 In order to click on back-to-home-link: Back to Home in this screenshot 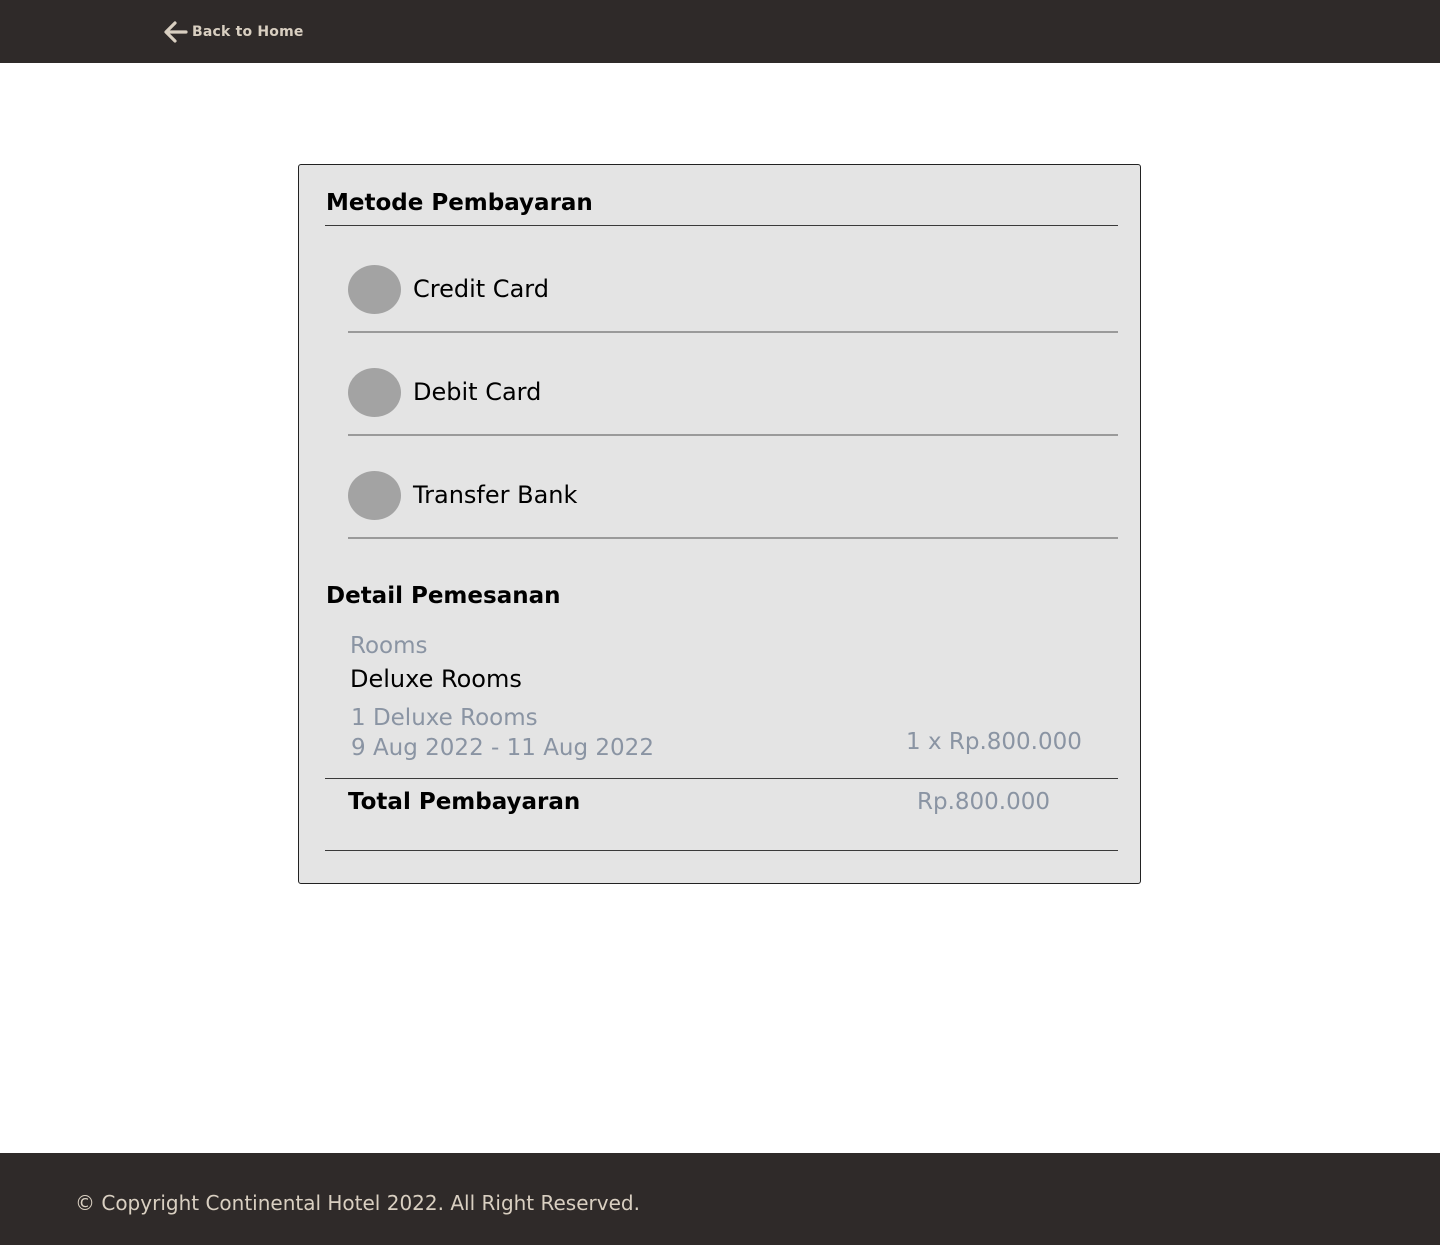, I will do `click(234, 32)`.